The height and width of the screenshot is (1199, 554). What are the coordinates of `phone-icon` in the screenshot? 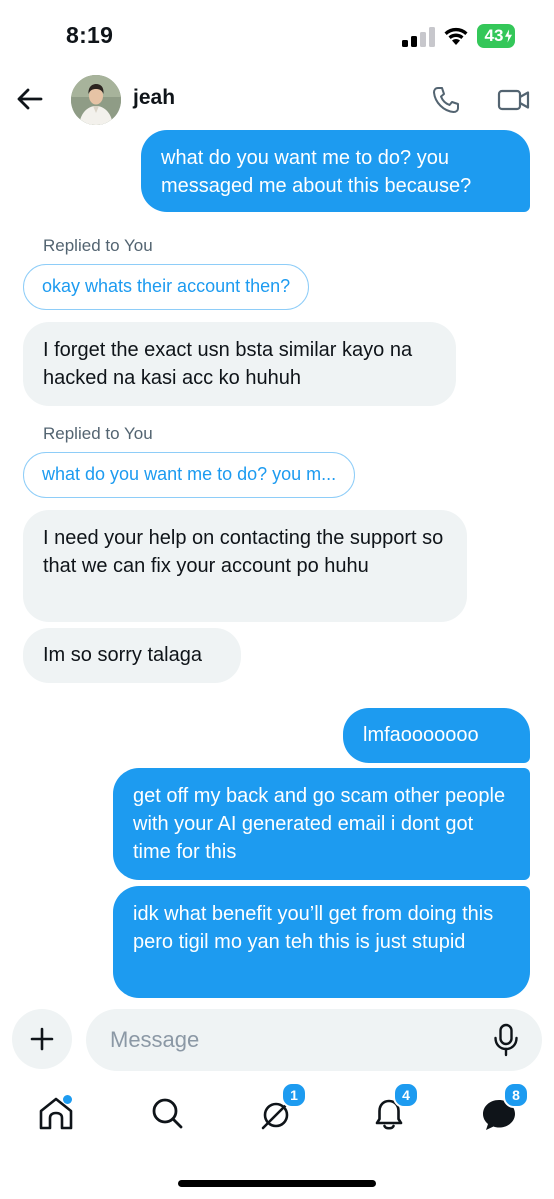 It's located at (446, 100).